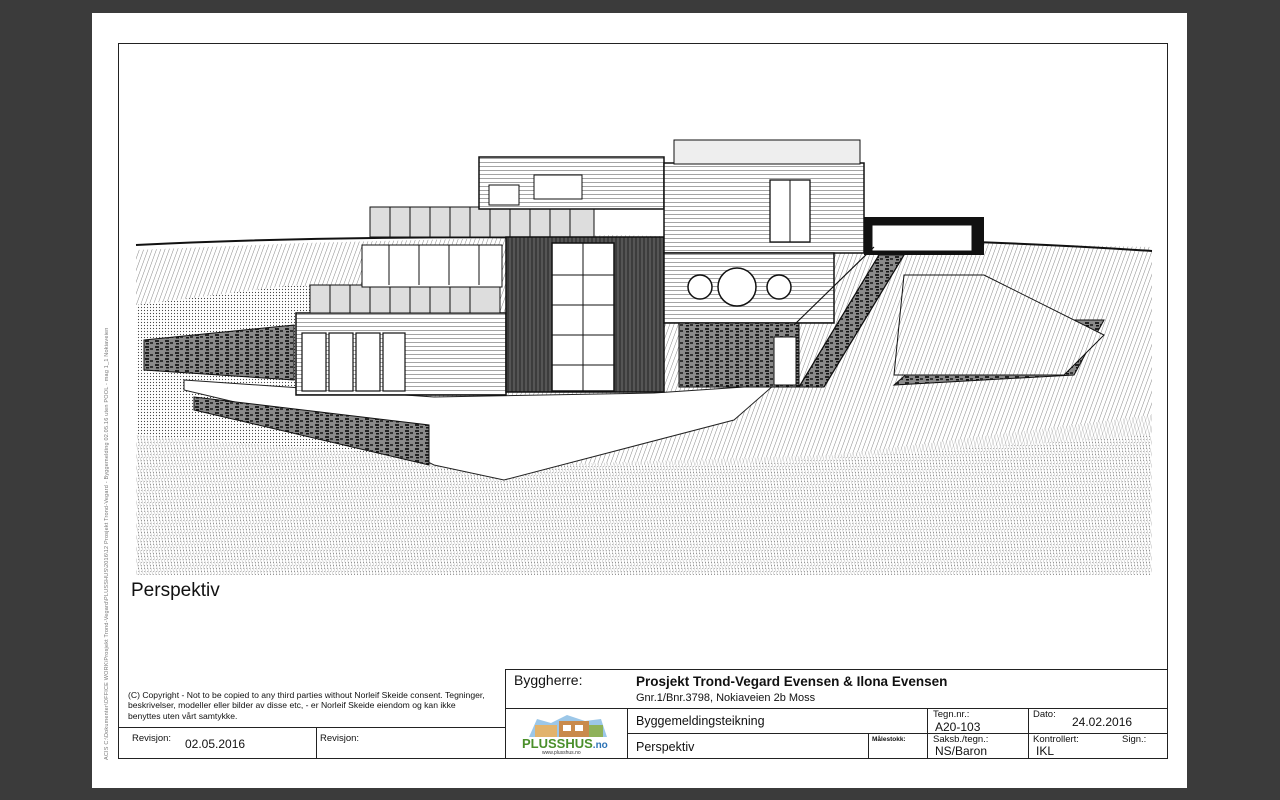 Image resolution: width=1280 pixels, height=800 pixels. What do you see at coordinates (927, 733) in the screenshot?
I see `drawing-no-divider` at bounding box center [927, 733].